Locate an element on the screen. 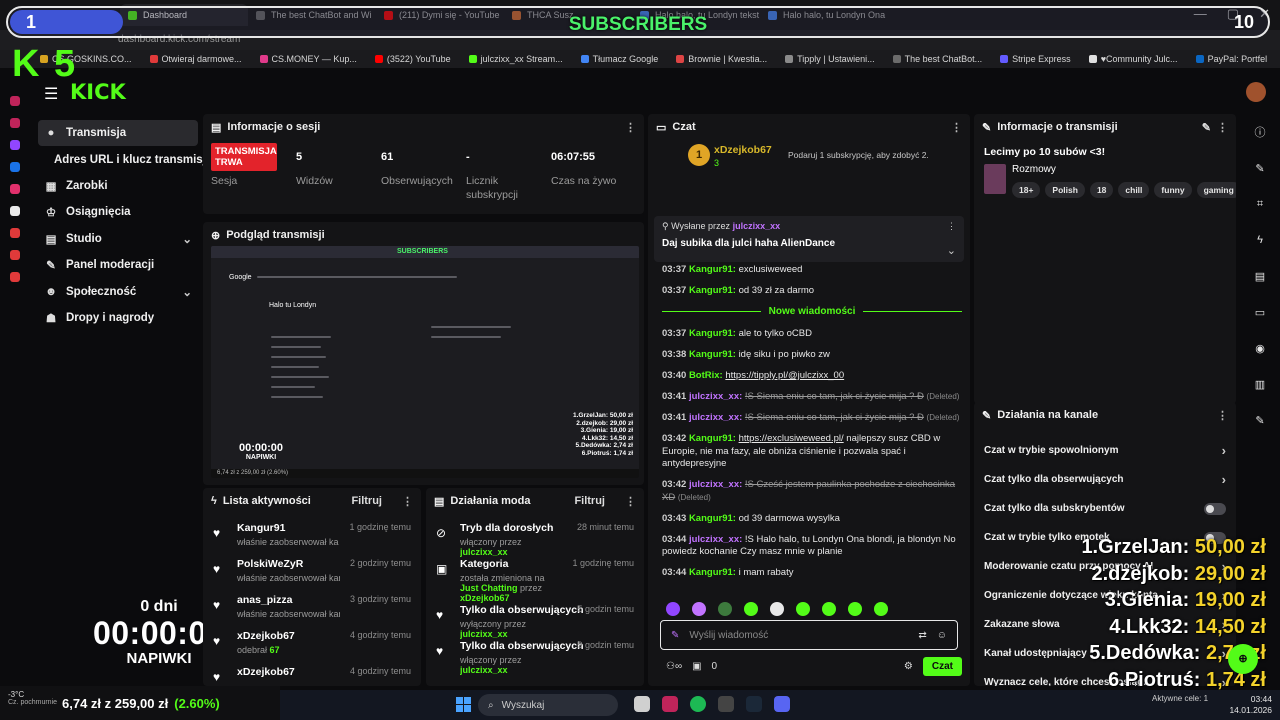 The width and height of the screenshot is (1280, 720). twitch-icon is located at coordinates (15, 145).